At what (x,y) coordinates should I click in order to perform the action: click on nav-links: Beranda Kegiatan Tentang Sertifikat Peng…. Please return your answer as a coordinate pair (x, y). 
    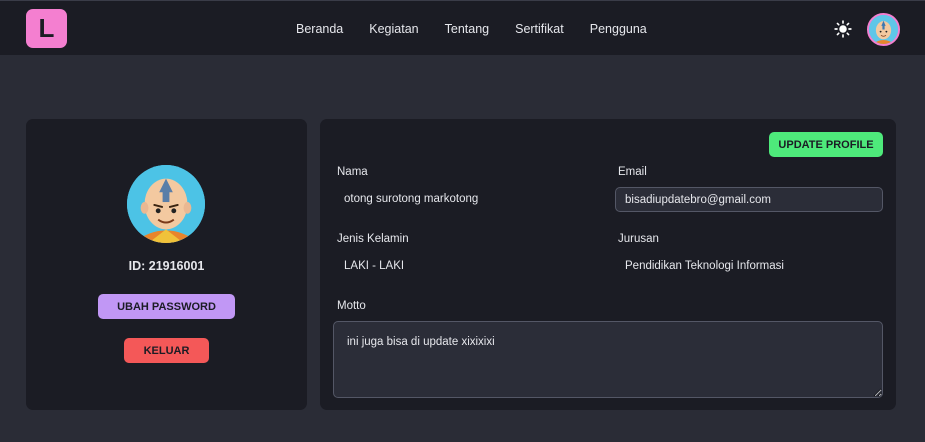
    Looking at the image, I should click on (471, 28).